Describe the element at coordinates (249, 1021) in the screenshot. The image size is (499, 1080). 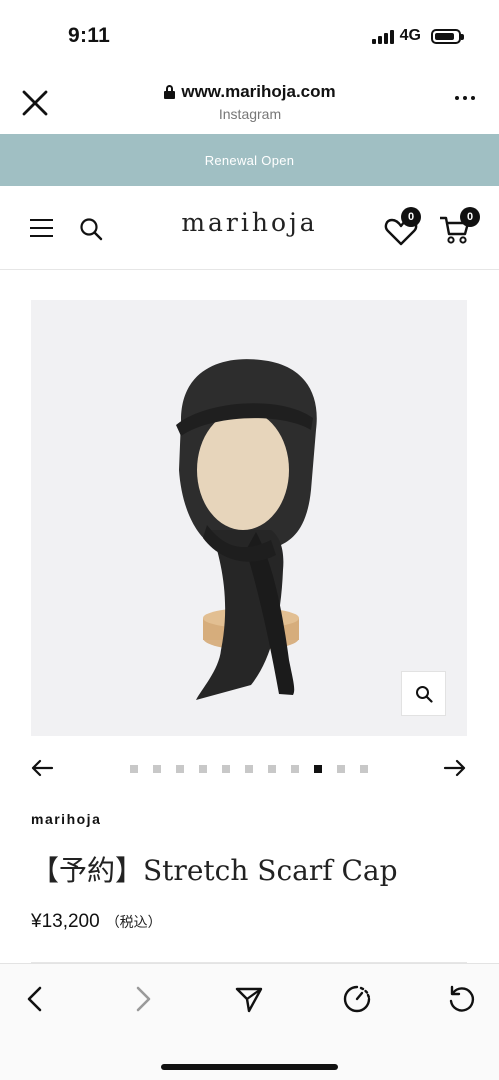
I see `browser-toolbar` at that location.